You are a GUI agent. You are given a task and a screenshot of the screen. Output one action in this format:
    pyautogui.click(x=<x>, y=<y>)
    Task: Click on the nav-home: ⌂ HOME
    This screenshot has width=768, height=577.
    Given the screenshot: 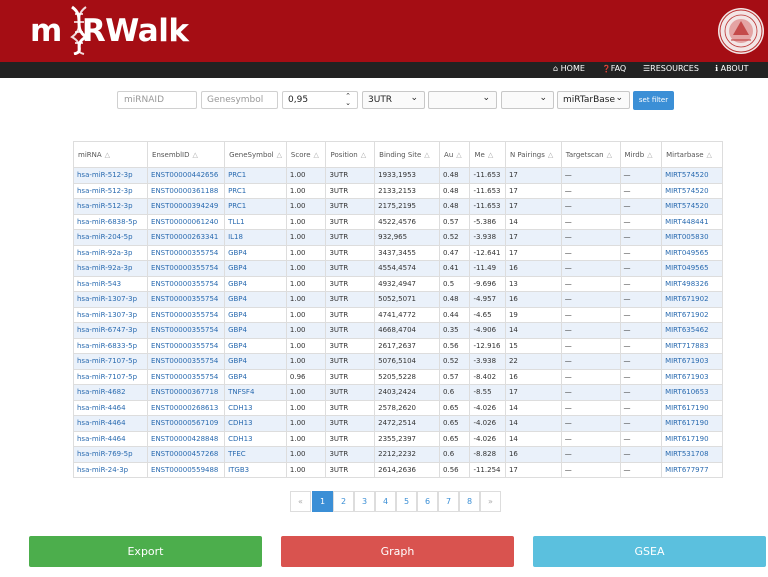 What is the action you would take?
    pyautogui.click(x=569, y=68)
    